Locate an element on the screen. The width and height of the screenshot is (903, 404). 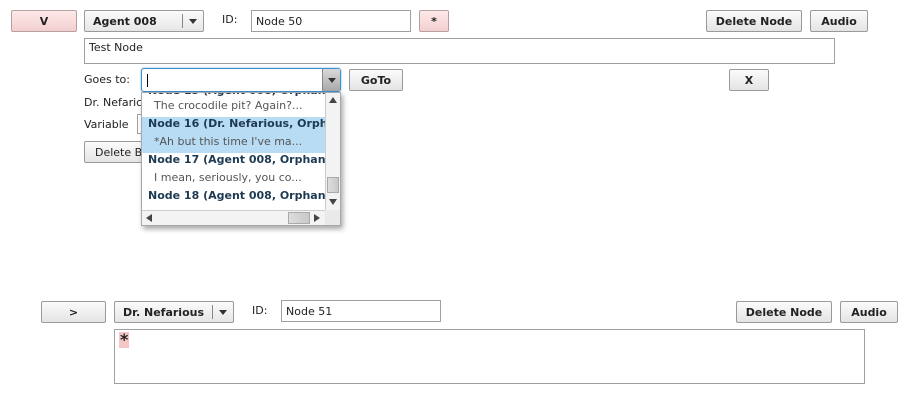
speaker-select-value: Dr. Nefarious is located at coordinates (164, 312).